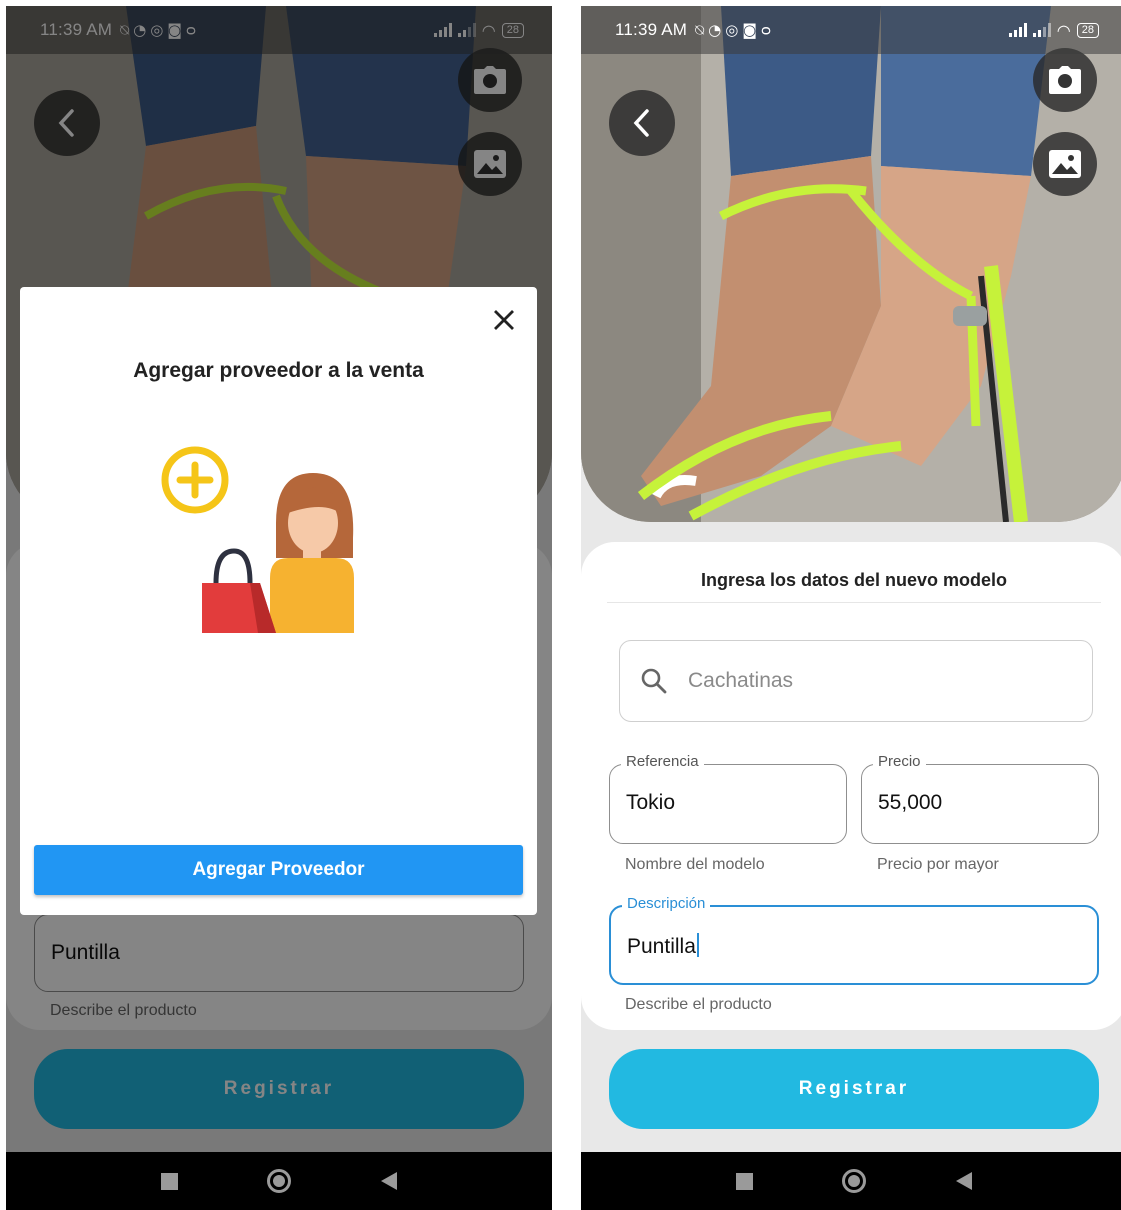 The width and height of the screenshot is (1121, 1210). What do you see at coordinates (851, 30) in the screenshot?
I see `status-bar: 11:39 AM ⍉◔◎◙ᴑ ◠ 28` at bounding box center [851, 30].